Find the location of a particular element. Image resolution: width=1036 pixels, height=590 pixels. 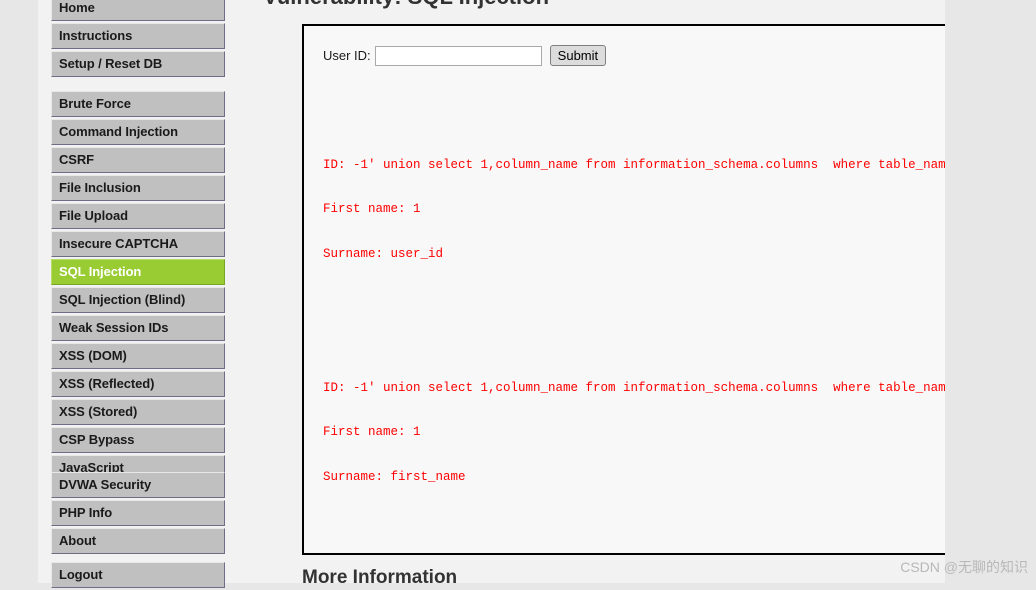

sidebar-item-instructions: Instructions is located at coordinates (138, 36).